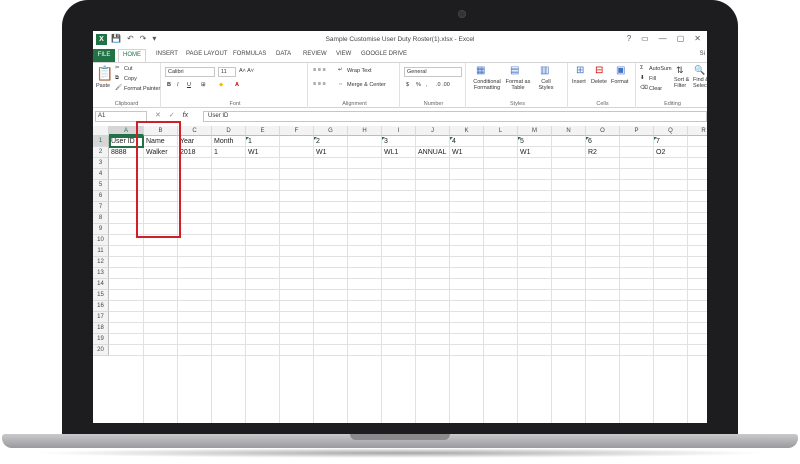  Describe the element at coordinates (215, 152) in the screenshot. I see `cell-d2: 1` at that location.